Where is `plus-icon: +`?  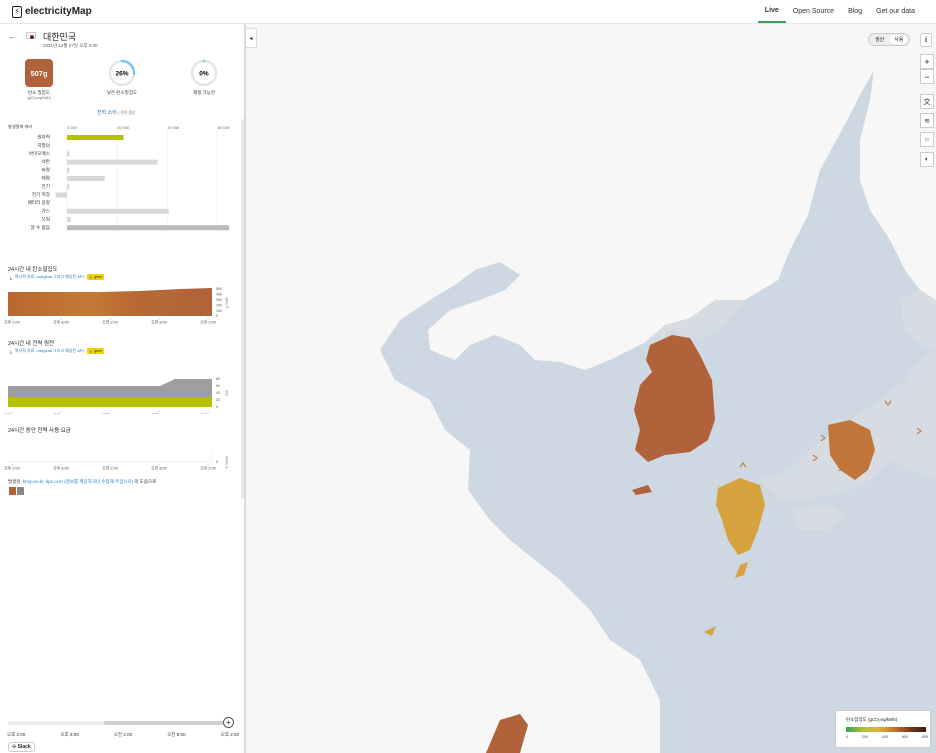 plus-icon: + is located at coordinates (228, 722).